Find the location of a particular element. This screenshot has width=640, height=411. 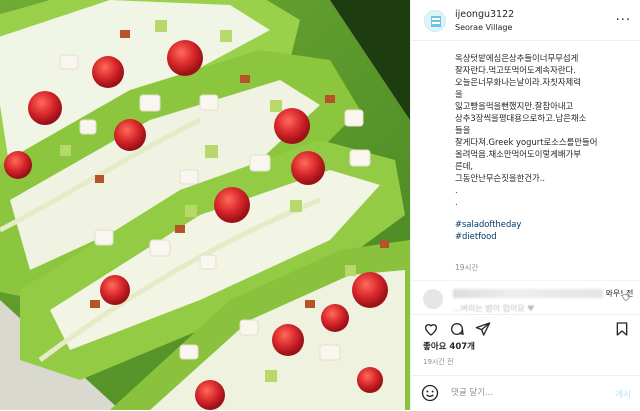

comment-like-icon is located at coordinates (626, 297).